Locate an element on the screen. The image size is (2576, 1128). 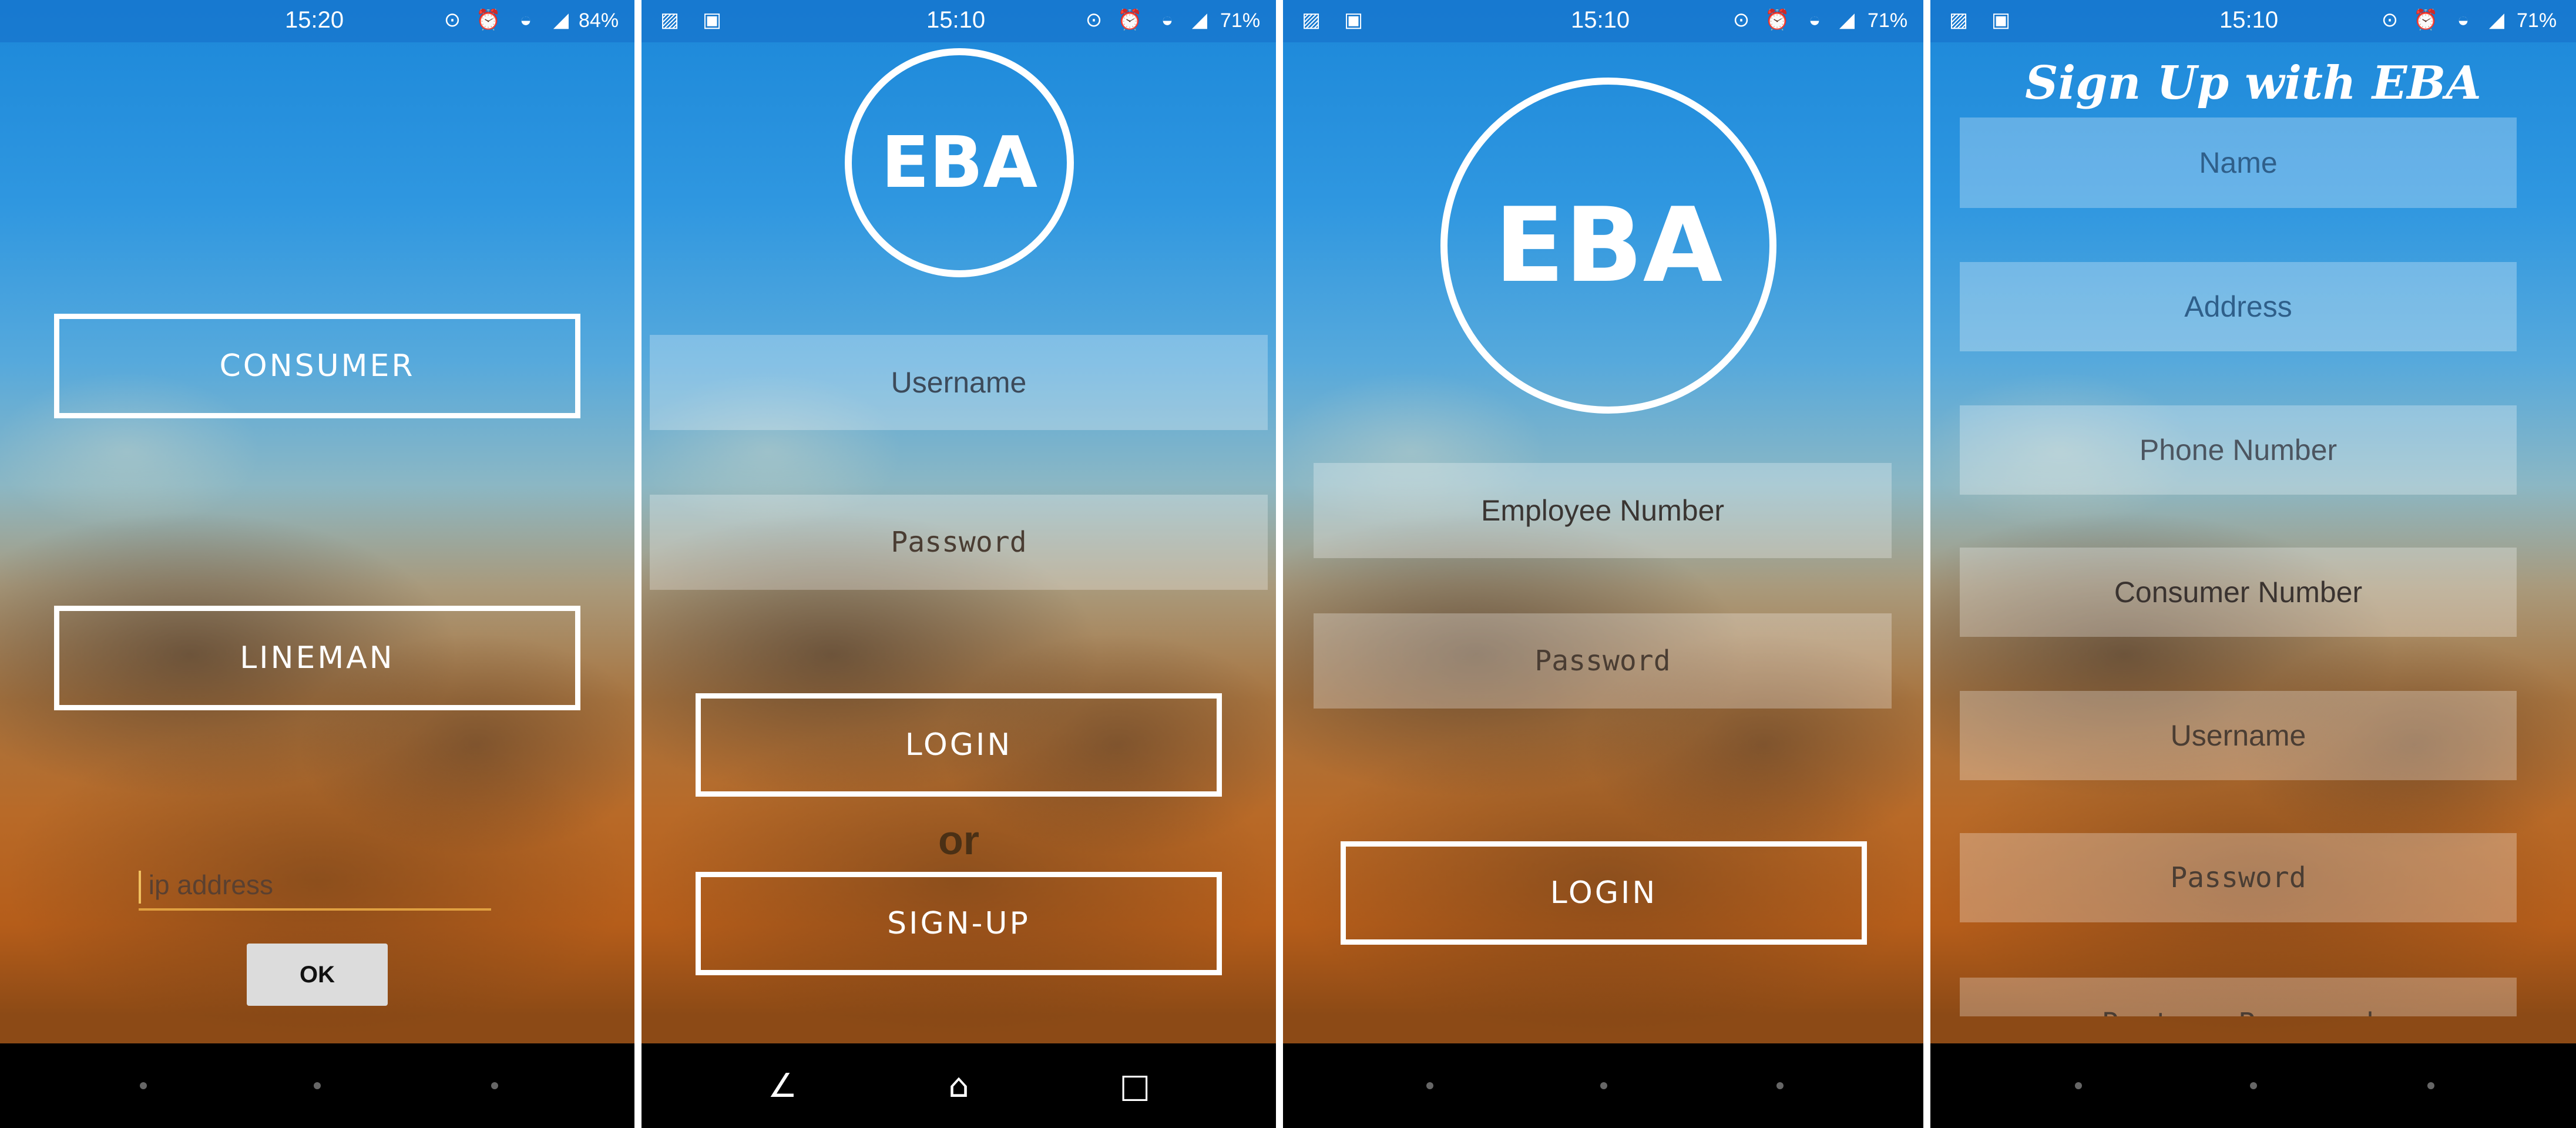
navigation-bar: ∠ ⌂ □ is located at coordinates (959, 1085).